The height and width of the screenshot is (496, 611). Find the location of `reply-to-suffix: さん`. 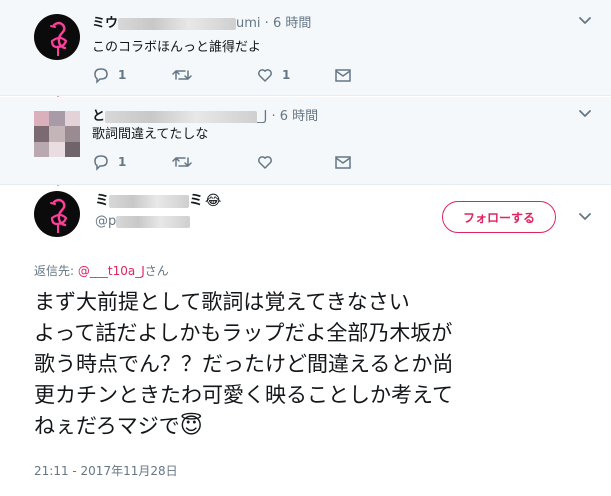

reply-to-suffix: さん is located at coordinates (156, 271).